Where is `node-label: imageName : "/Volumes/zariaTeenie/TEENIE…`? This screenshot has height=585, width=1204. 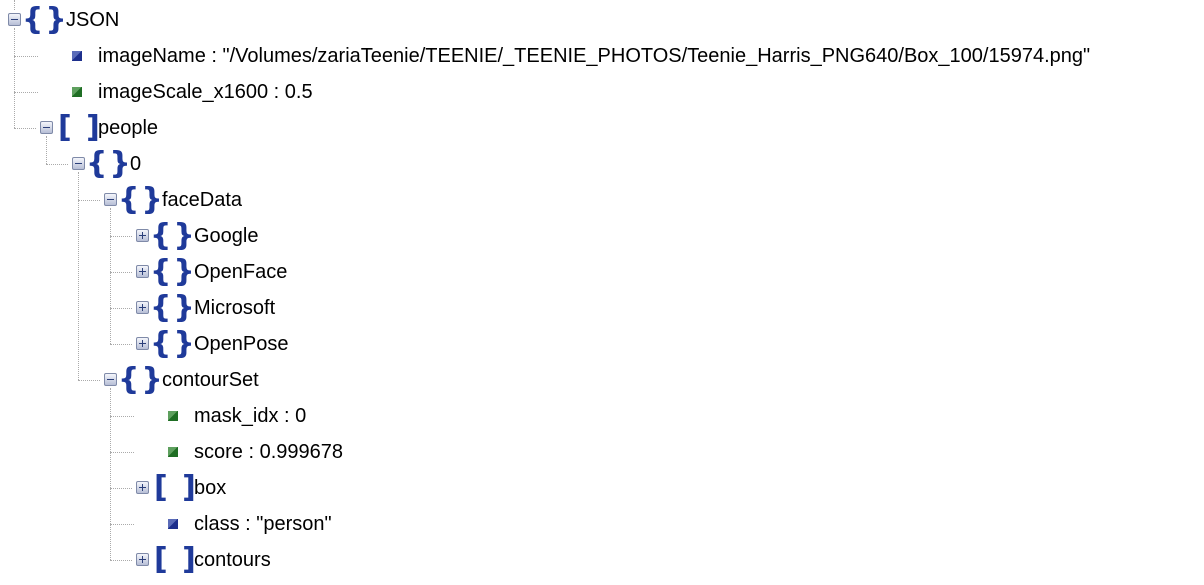
node-label: imageName : "/Volumes/zariaTeenie/TEENIE… is located at coordinates (594, 56).